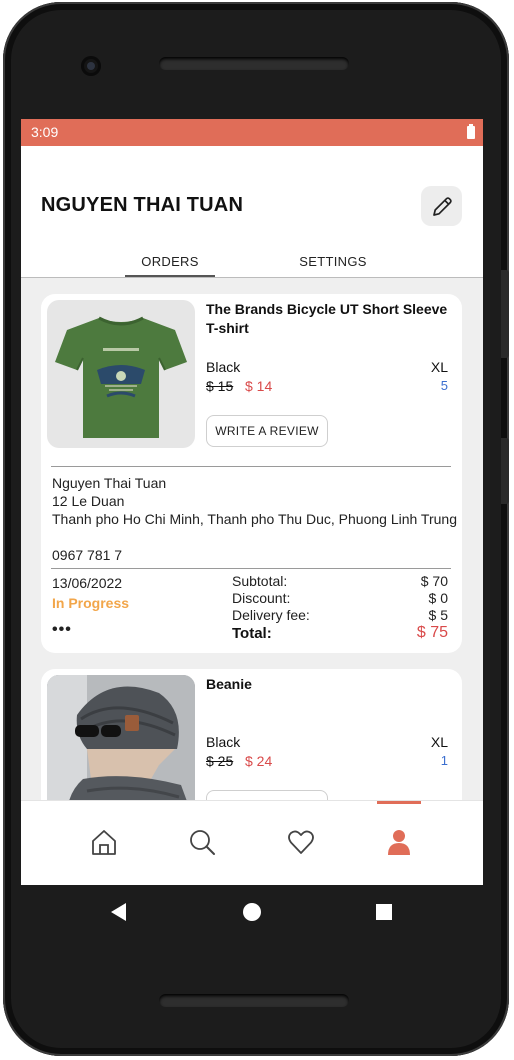 The height and width of the screenshot is (1060, 514). I want to click on beanie-image, so click(121, 737).